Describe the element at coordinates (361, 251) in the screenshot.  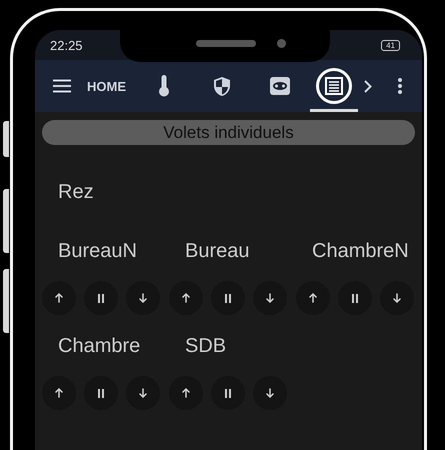
I see `shutter-name: ChambreN` at that location.